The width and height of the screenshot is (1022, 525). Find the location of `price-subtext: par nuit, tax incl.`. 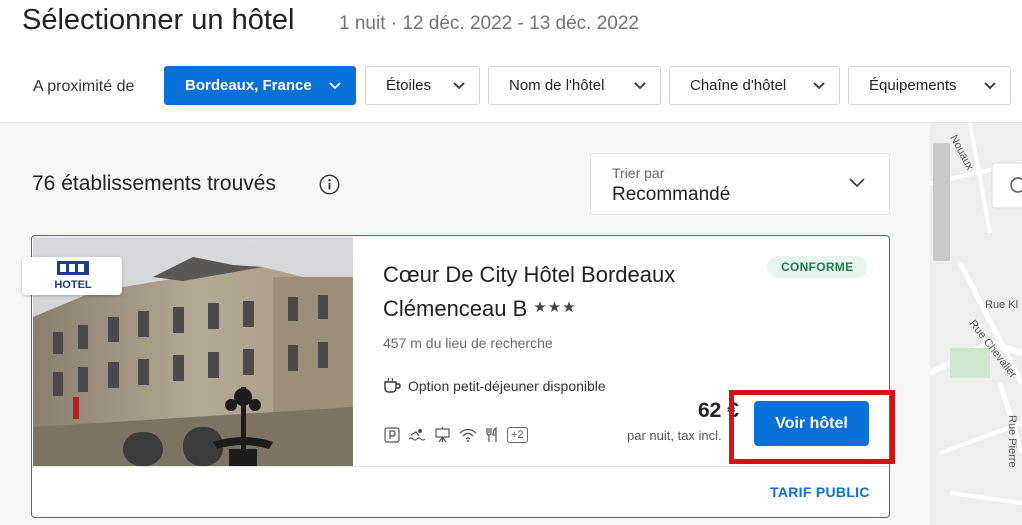

price-subtext: par nuit, tax incl. is located at coordinates (674, 435).